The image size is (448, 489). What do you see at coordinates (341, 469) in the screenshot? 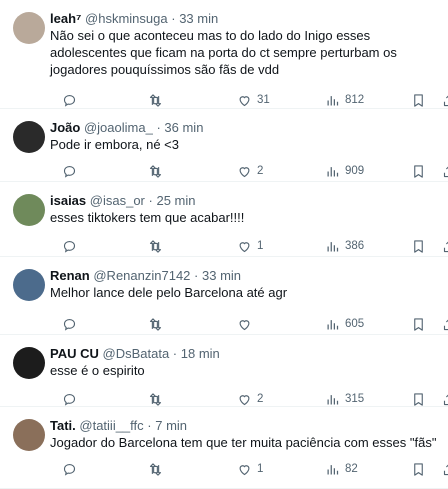
I see `views-button: 82` at bounding box center [341, 469].